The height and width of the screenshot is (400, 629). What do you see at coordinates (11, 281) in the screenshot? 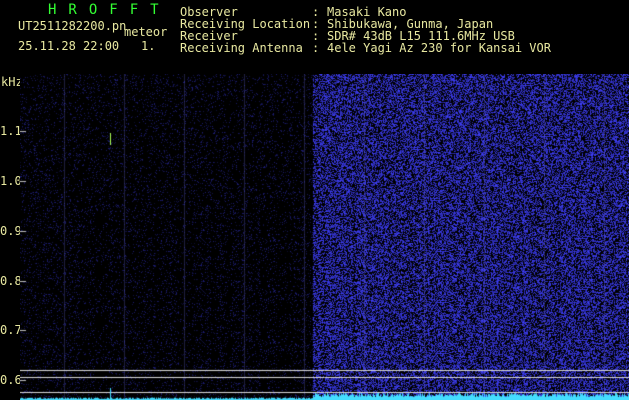
I see `y-tick-label: 0.8` at bounding box center [11, 281].